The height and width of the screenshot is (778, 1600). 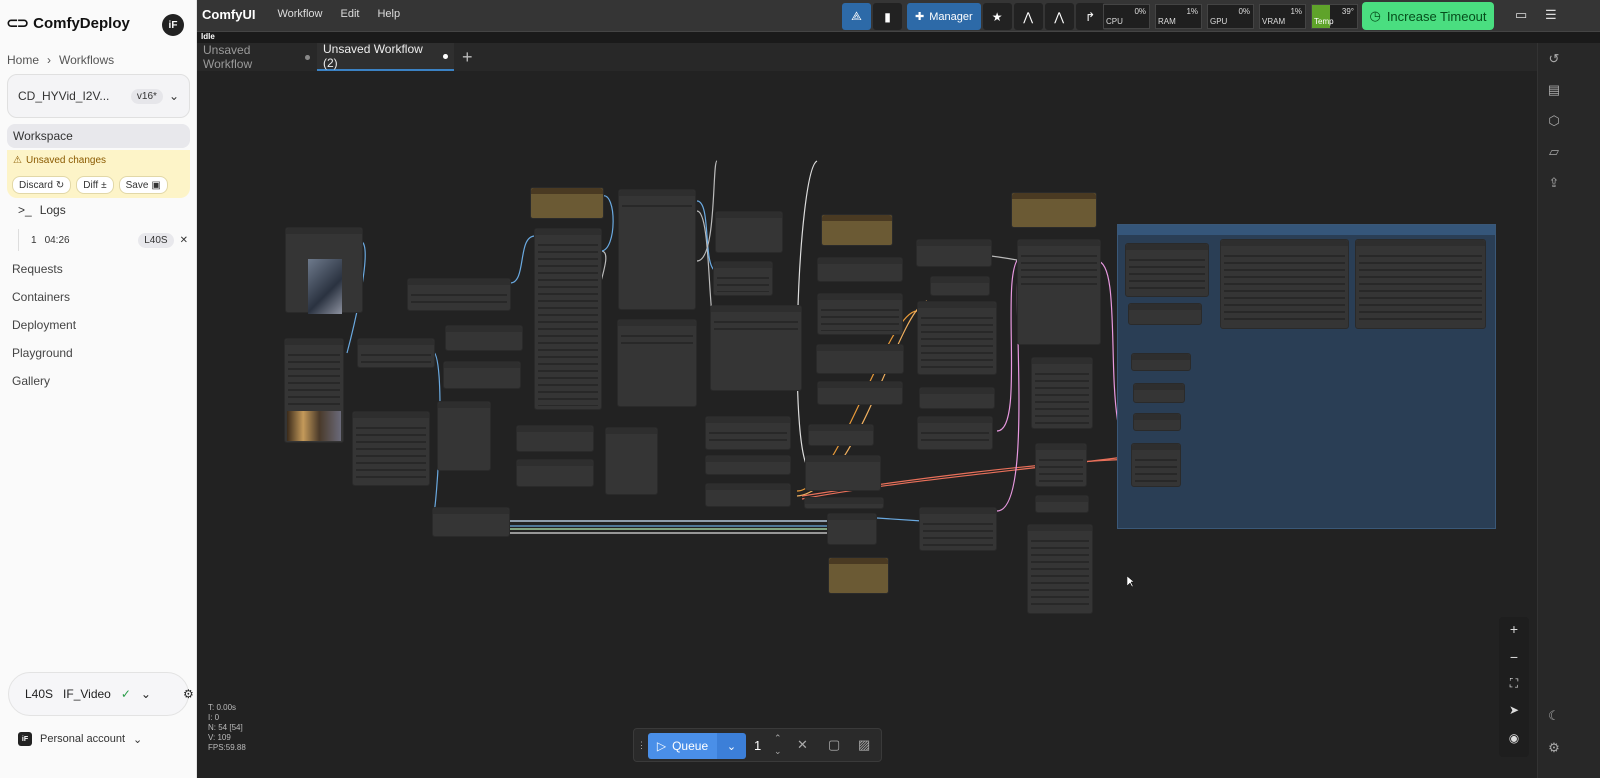 What do you see at coordinates (1514, 738) in the screenshot?
I see `eye-icon: ◉` at bounding box center [1514, 738].